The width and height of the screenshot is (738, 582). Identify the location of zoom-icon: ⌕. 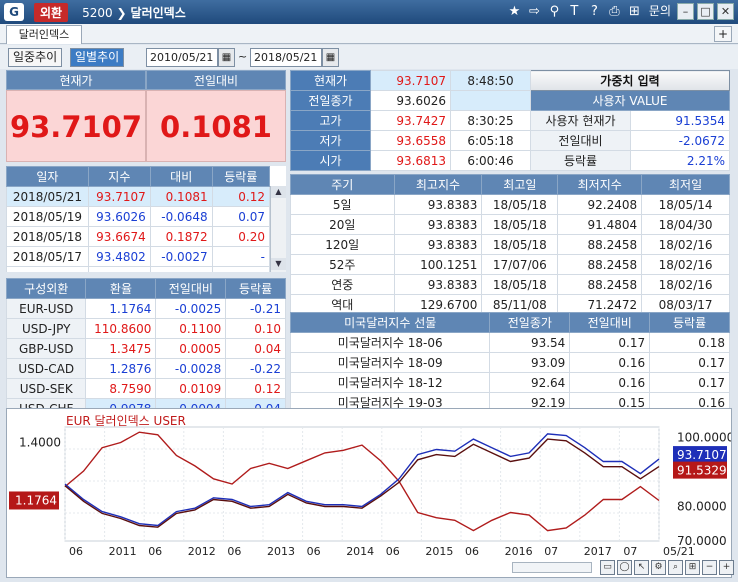
(675, 567).